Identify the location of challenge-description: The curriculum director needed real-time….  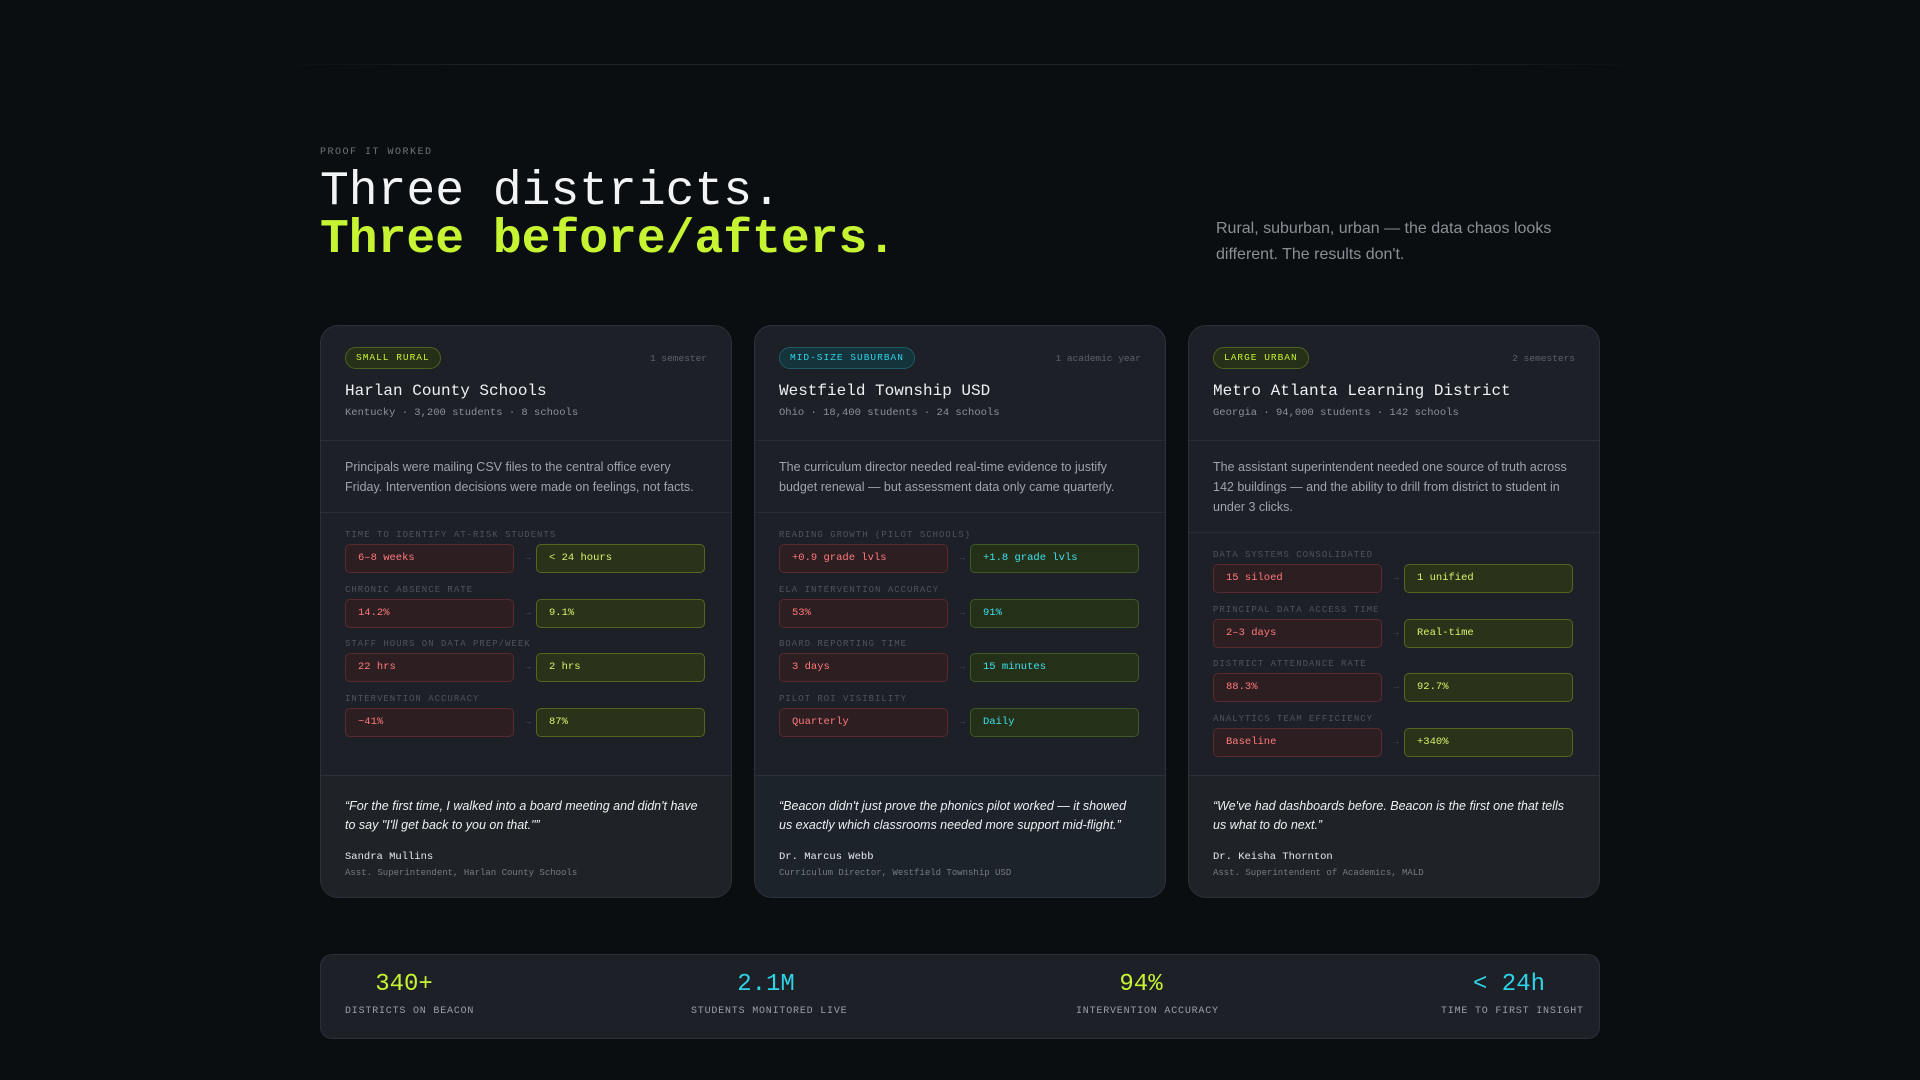
(947, 477).